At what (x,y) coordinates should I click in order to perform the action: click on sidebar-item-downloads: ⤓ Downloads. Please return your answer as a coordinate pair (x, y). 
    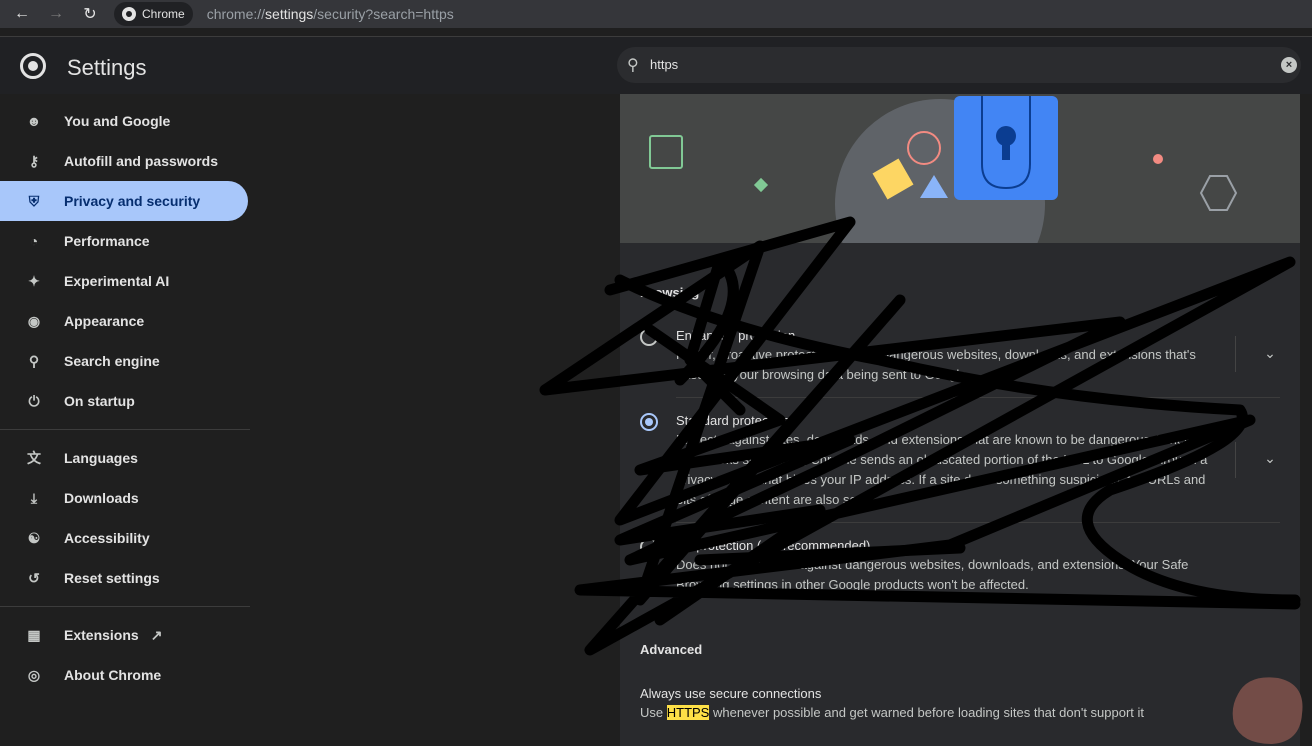
    Looking at the image, I should click on (124, 498).